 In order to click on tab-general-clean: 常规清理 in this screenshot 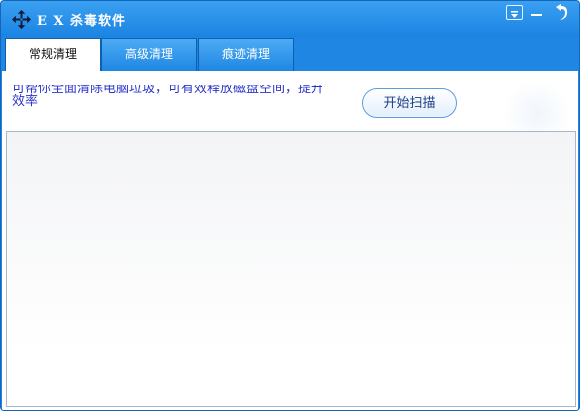, I will do `click(53, 55)`.